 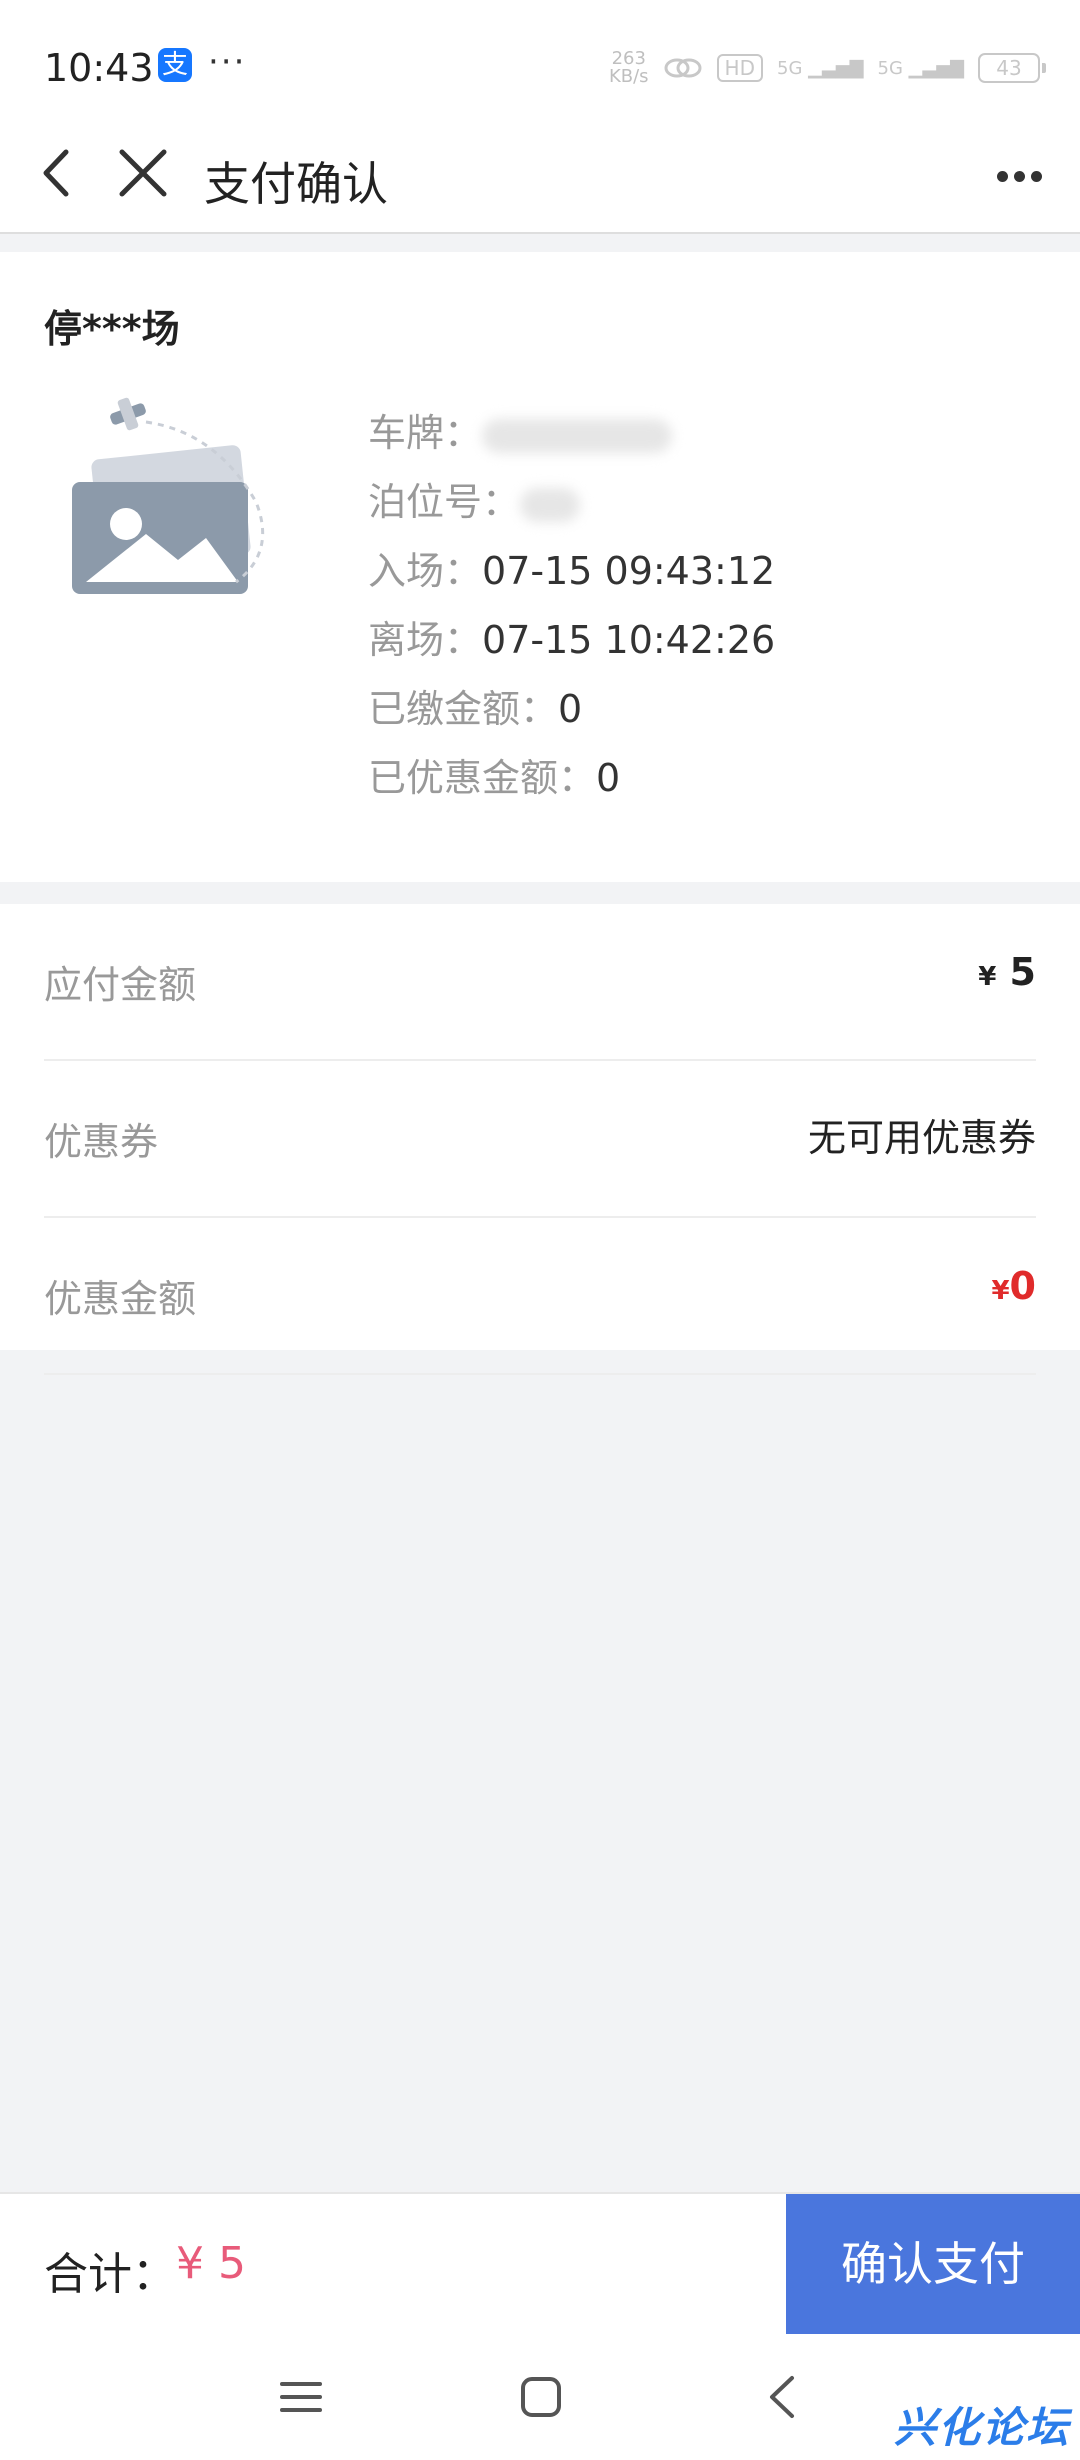 What do you see at coordinates (628, 67) in the screenshot?
I see `net-speed: 263 KB/s` at bounding box center [628, 67].